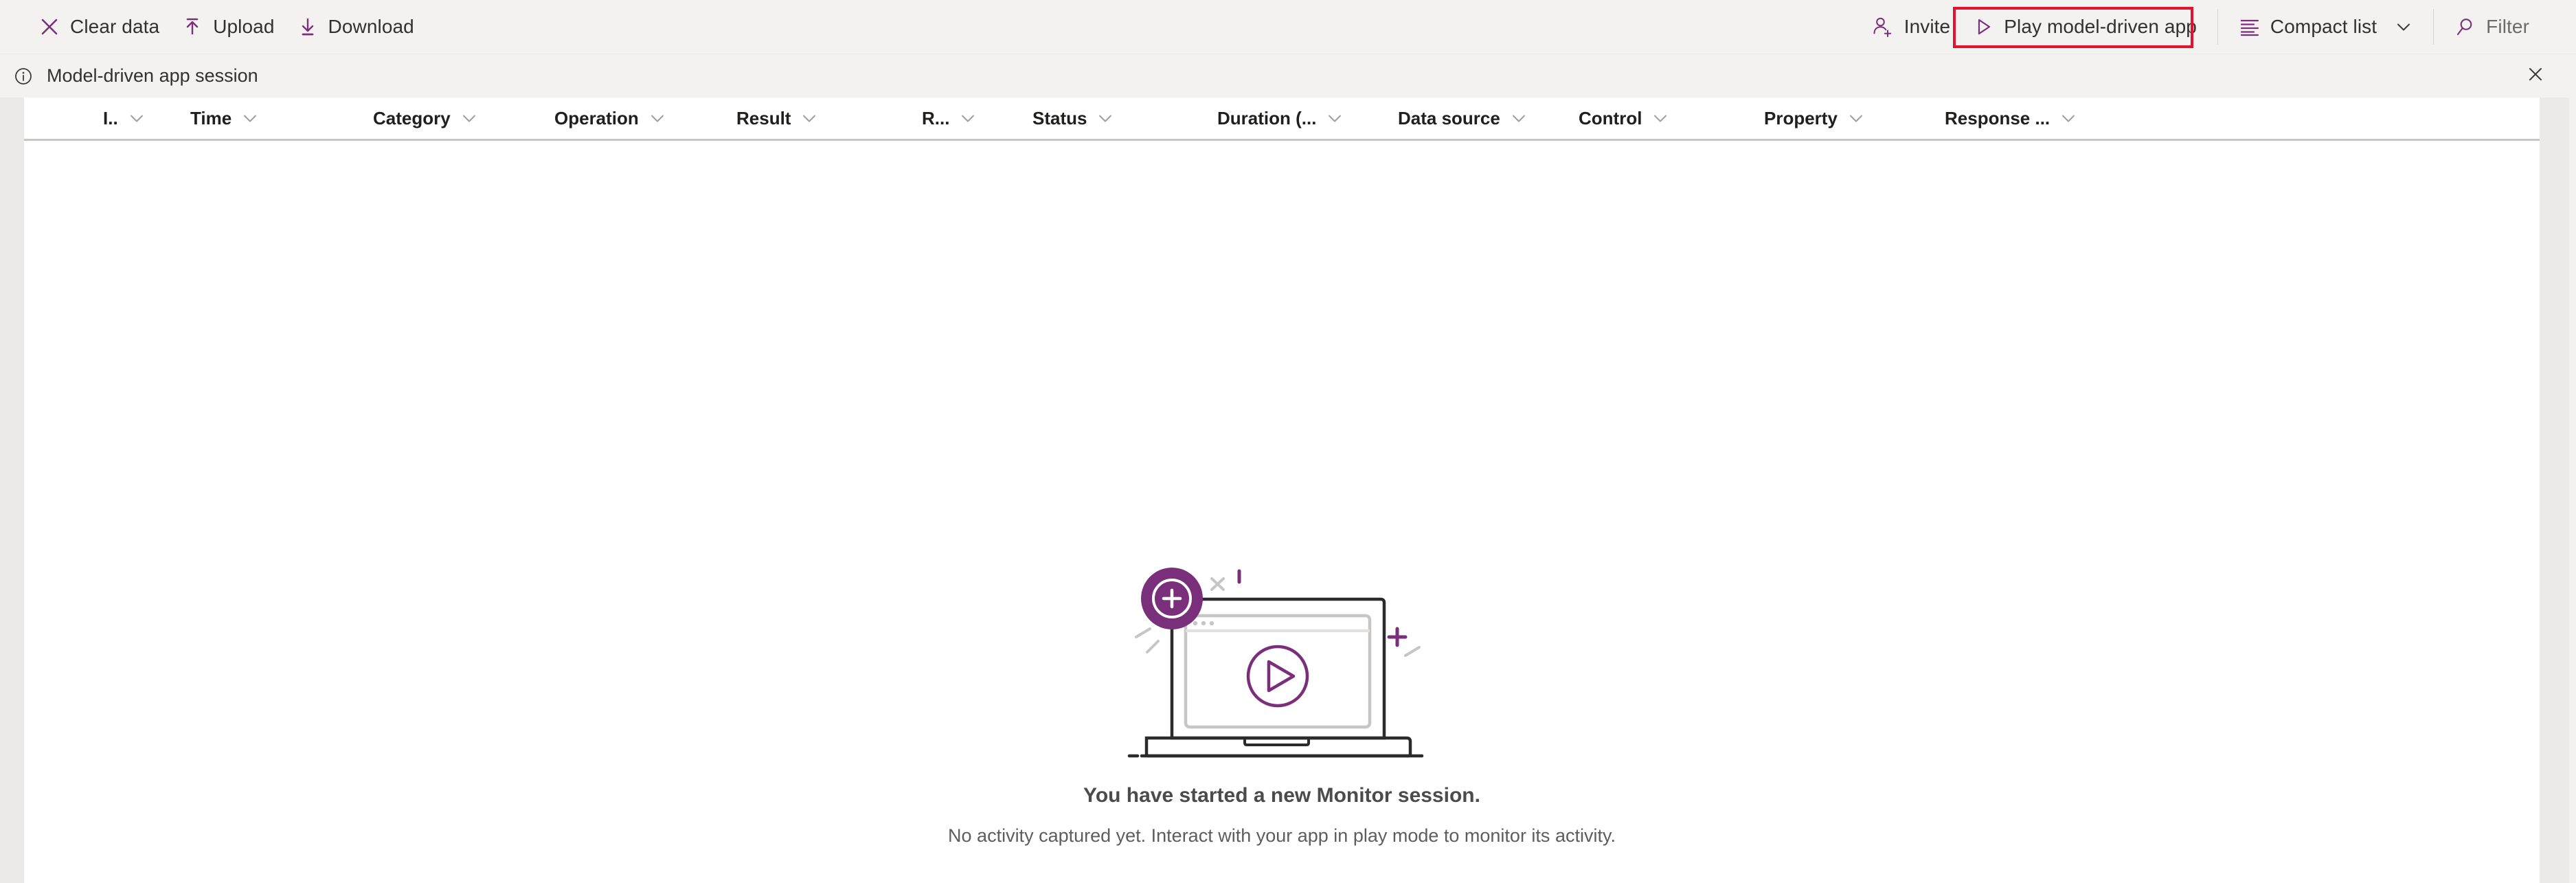  I want to click on laptop-play-illustration, so click(1282, 662).